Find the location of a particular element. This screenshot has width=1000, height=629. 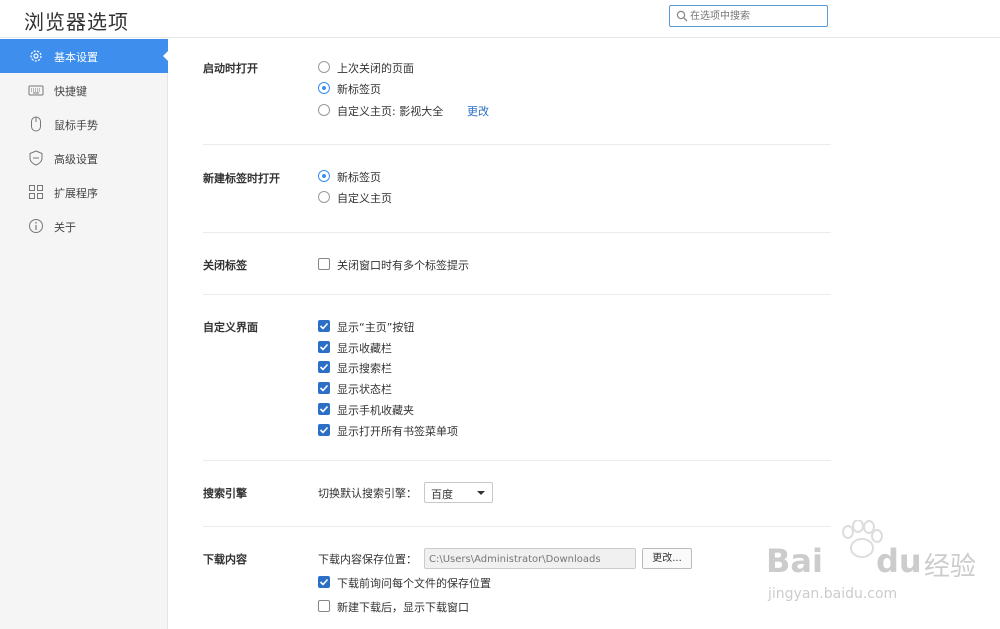

change-home-link: 更改 is located at coordinates (478, 111).